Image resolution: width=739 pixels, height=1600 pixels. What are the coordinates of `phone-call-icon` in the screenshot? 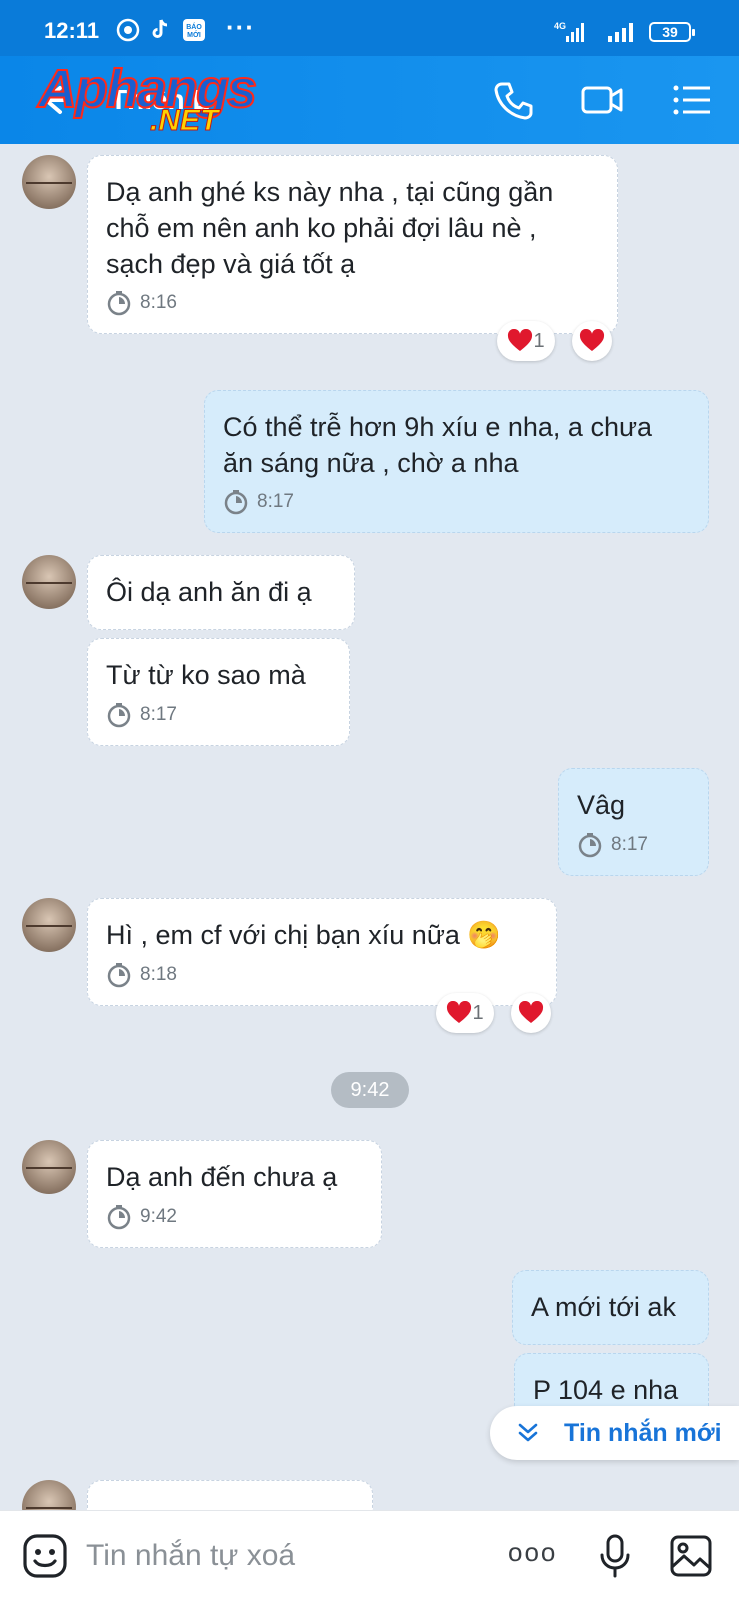 It's located at (514, 100).